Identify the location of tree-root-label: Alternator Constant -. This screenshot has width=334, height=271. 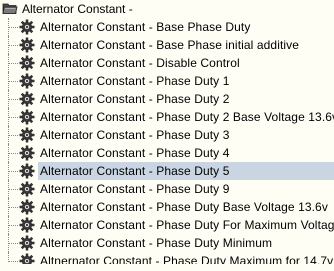
(77, 9).